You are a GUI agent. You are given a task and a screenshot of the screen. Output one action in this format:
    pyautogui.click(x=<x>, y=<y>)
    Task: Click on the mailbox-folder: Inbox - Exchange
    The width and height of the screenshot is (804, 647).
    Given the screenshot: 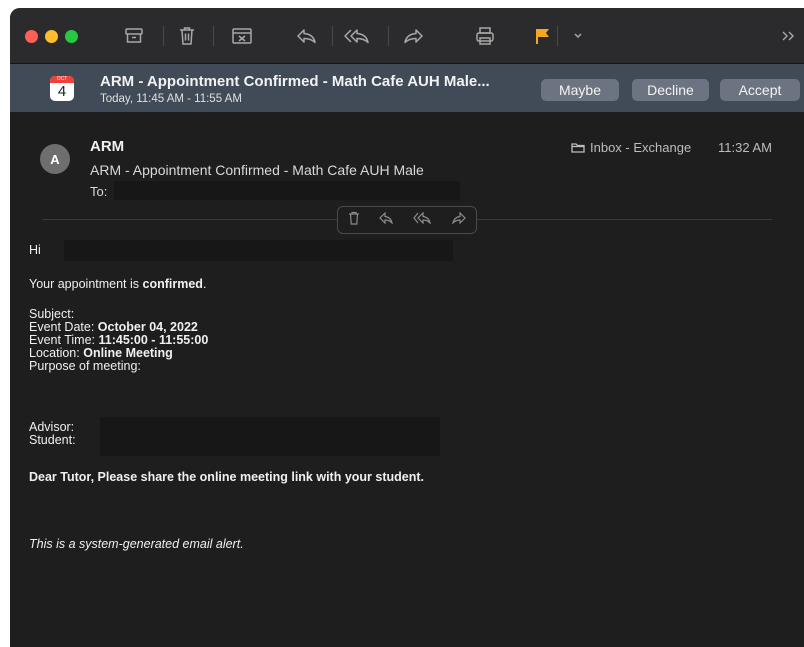 What is the action you would take?
    pyautogui.click(x=631, y=147)
    